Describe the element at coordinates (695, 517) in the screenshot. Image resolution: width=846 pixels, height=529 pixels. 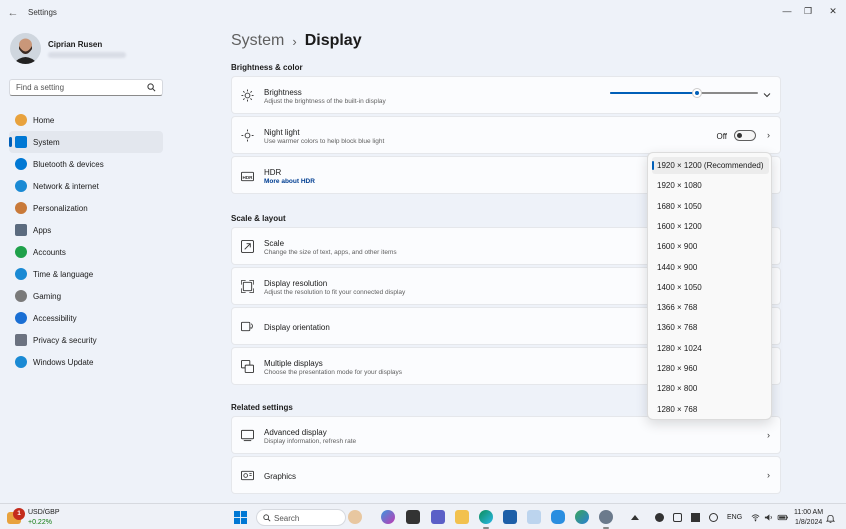
I see `tray-network-share-icon` at that location.